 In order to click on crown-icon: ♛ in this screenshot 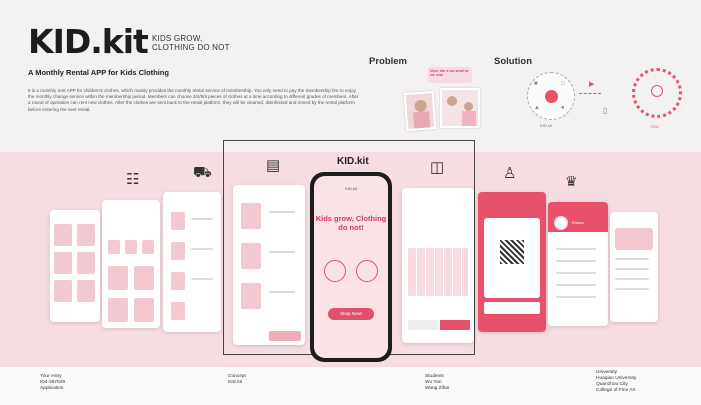, I will do `click(571, 181)`.